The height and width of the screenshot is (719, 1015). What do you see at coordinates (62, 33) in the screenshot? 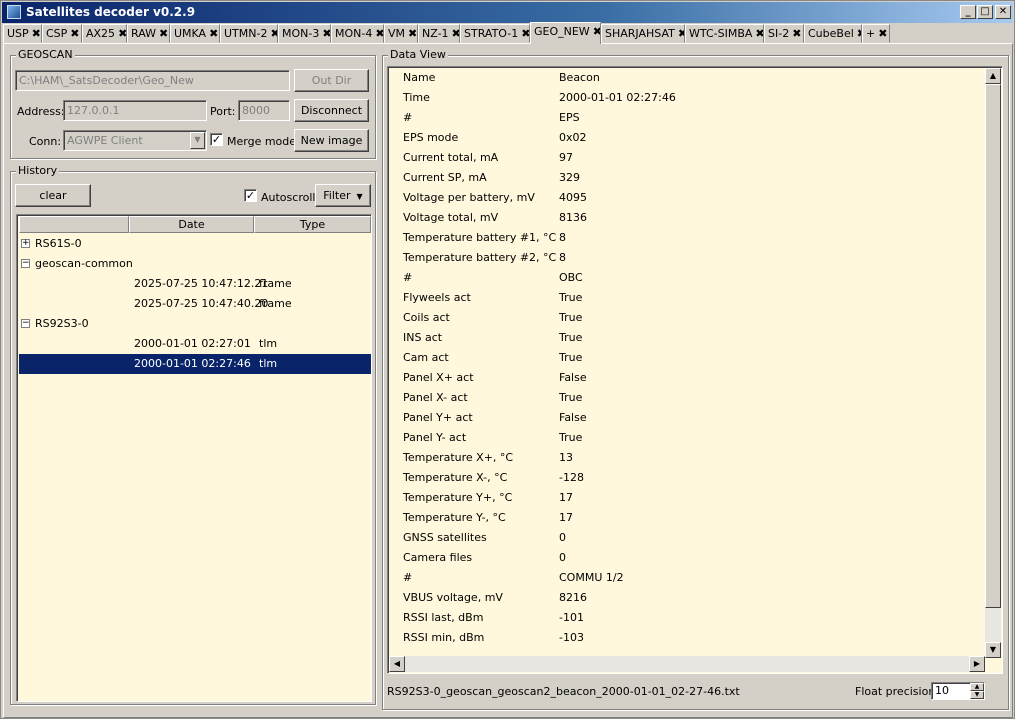
I see `tab-csp: CSP ✖` at bounding box center [62, 33].